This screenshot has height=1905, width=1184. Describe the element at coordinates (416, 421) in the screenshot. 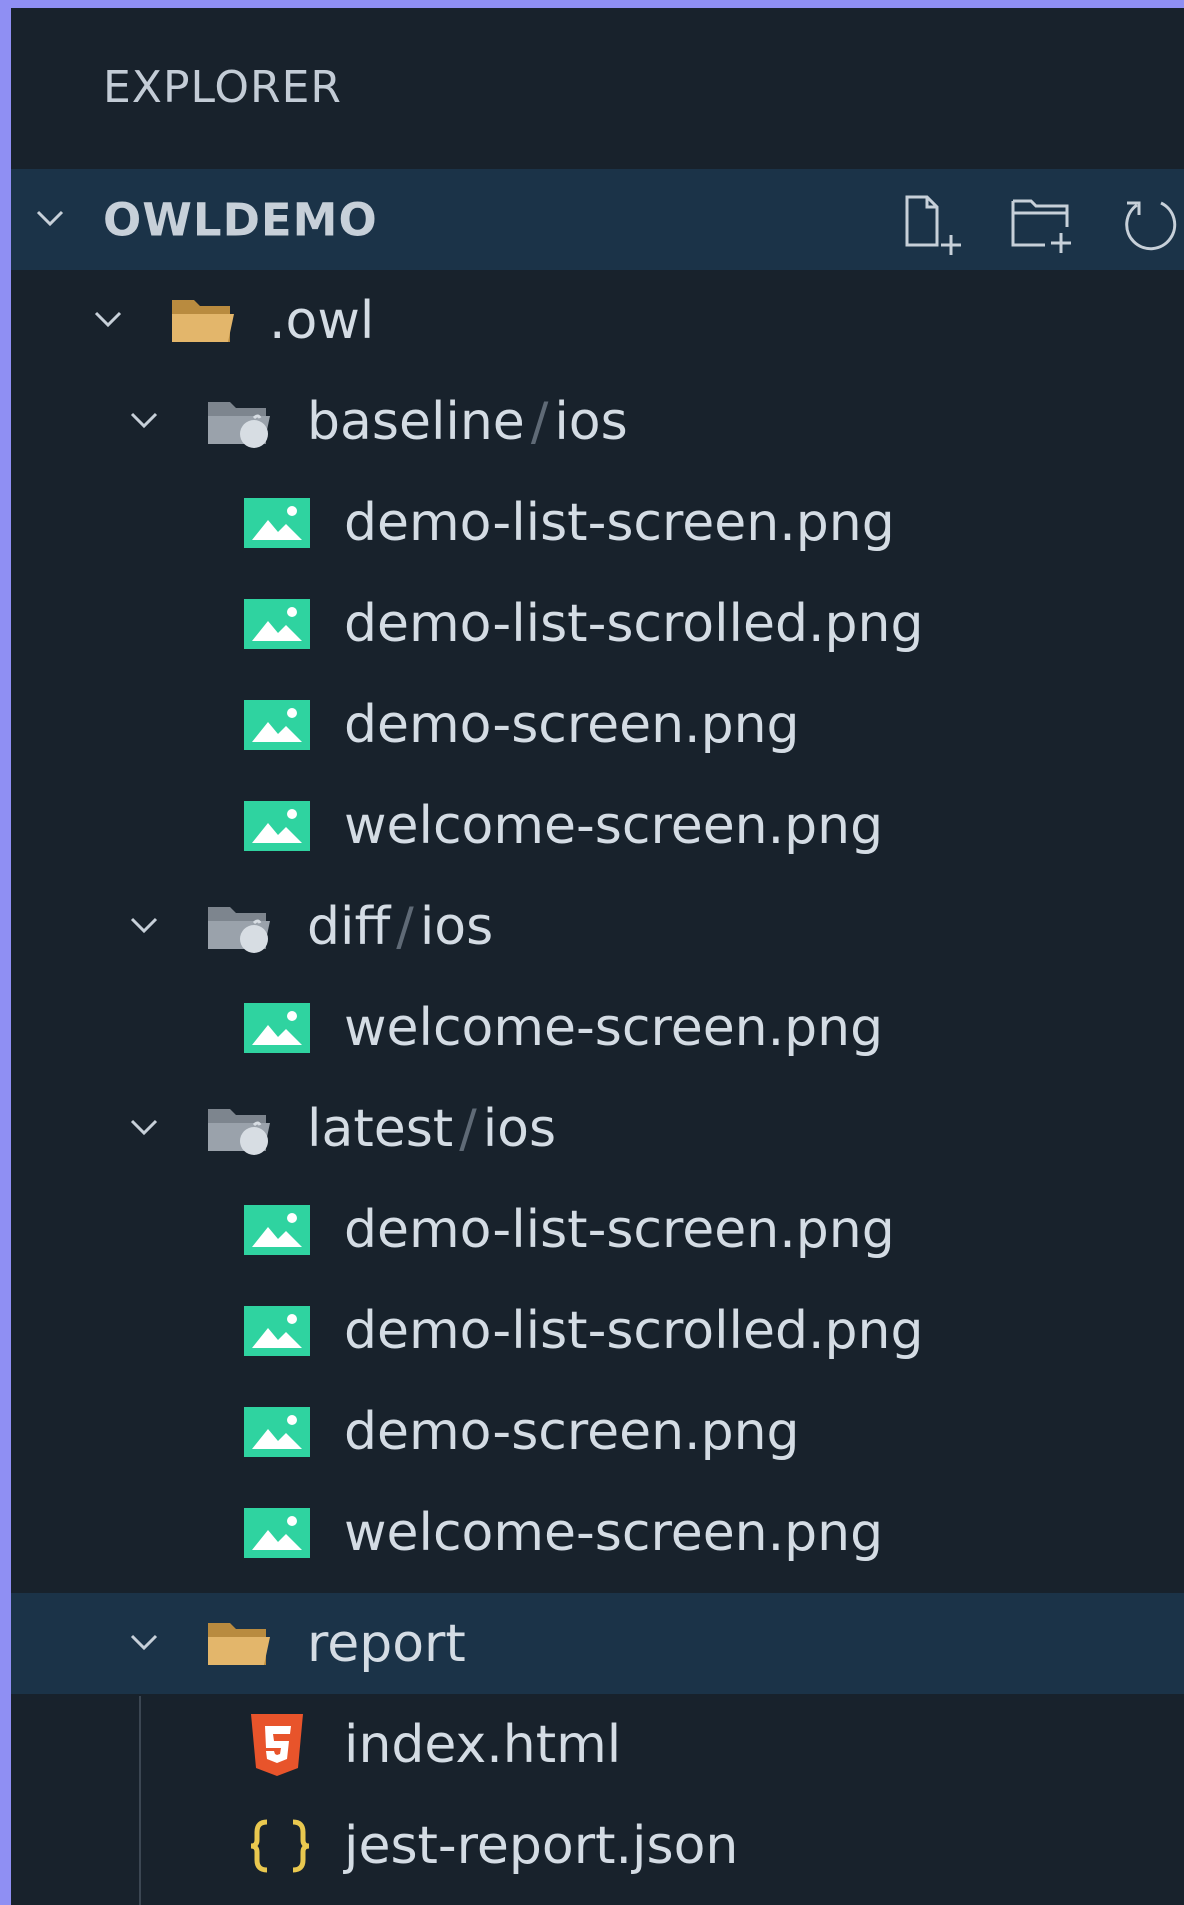

I see `folder-name: baseline` at that location.